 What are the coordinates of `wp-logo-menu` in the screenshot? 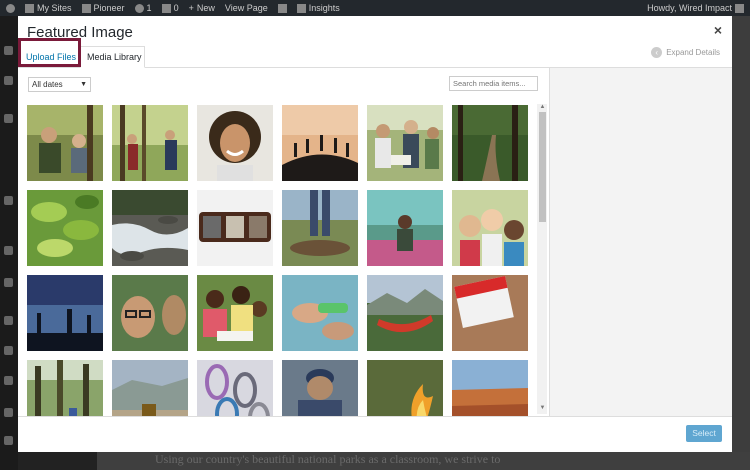 It's located at (10, 8).